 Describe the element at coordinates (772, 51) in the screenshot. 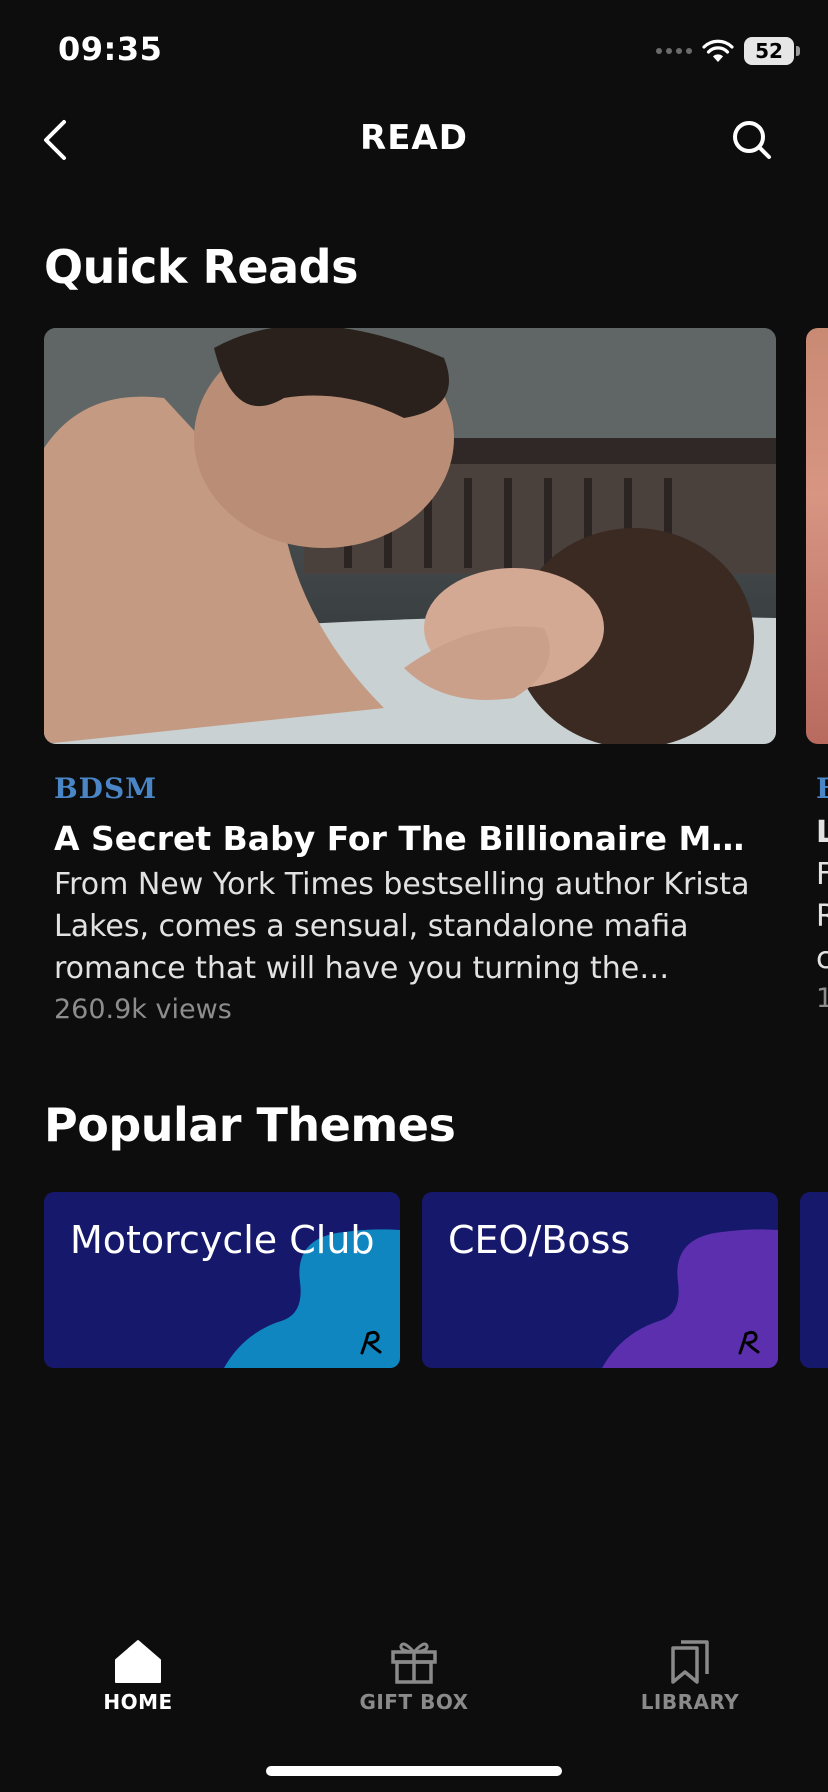

I see `battery-icon: 52` at that location.